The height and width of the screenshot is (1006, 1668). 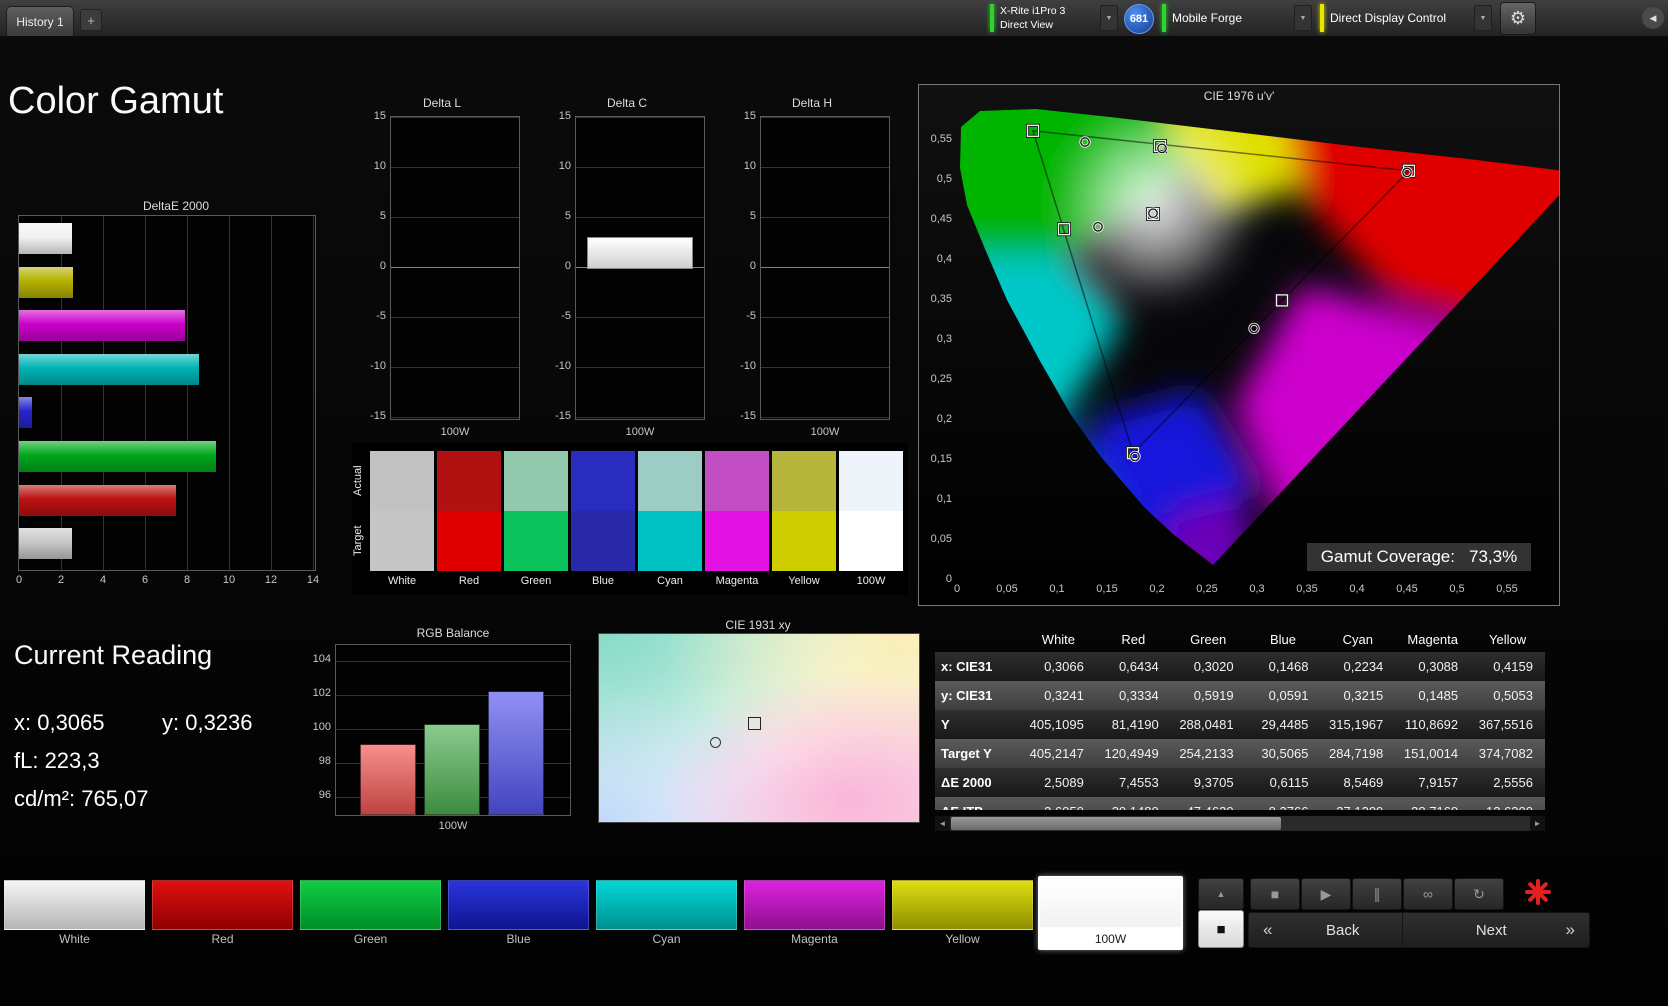 I want to click on delta-c-xlabel: 100W, so click(x=640, y=432).